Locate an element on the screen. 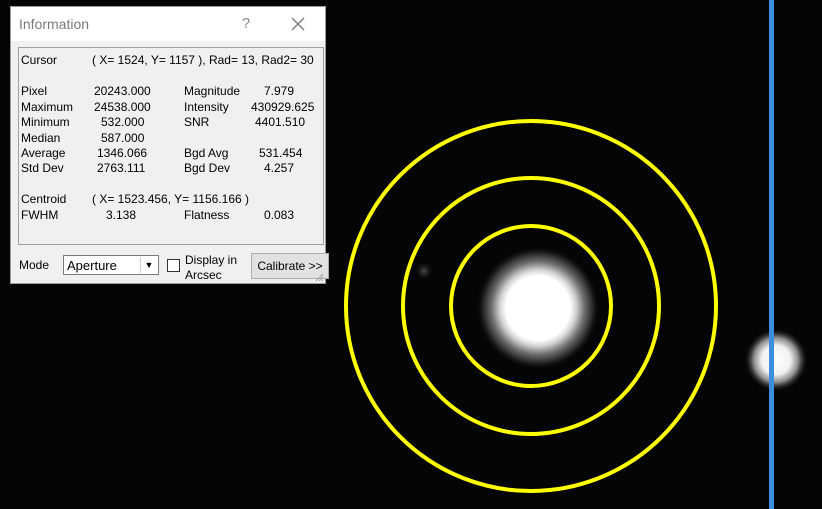  fwhm-label: FWHM is located at coordinates (40, 215).